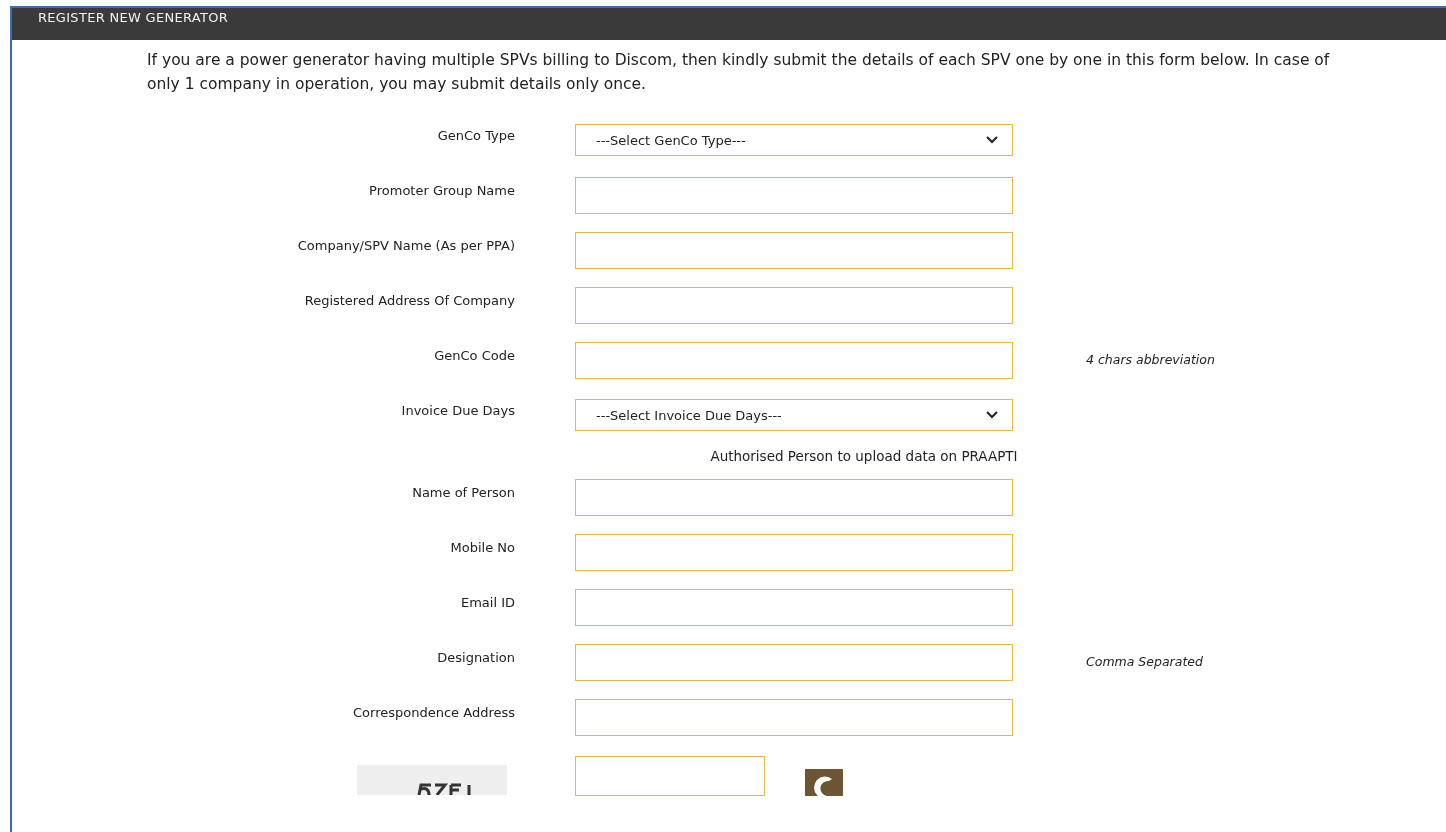  What do you see at coordinates (487, 602) in the screenshot?
I see `field-label: Email ID` at bounding box center [487, 602].